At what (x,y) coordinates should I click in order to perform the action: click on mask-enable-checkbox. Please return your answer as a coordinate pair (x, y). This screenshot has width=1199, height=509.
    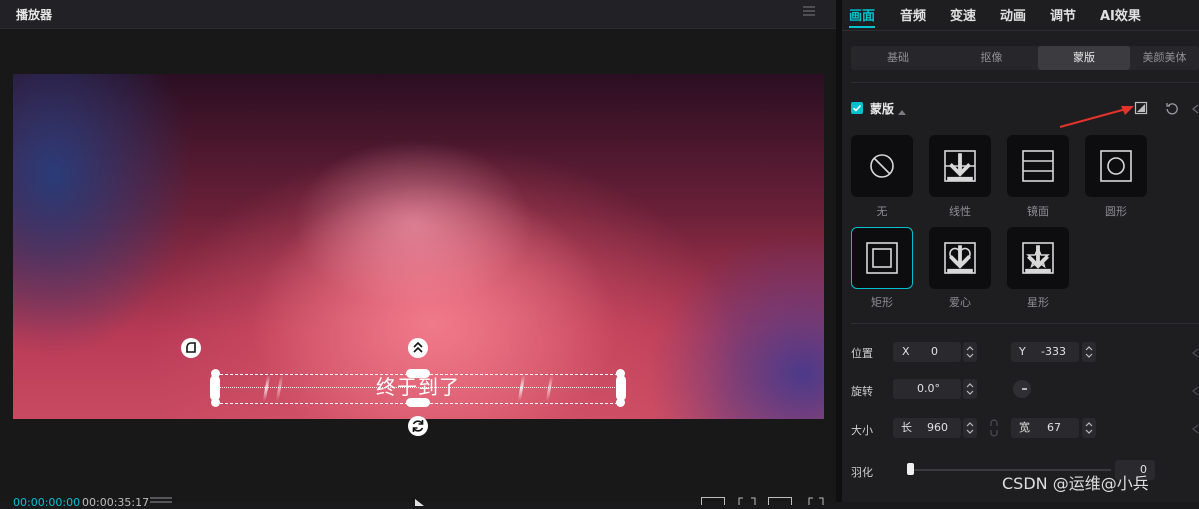
    Looking at the image, I should click on (857, 108).